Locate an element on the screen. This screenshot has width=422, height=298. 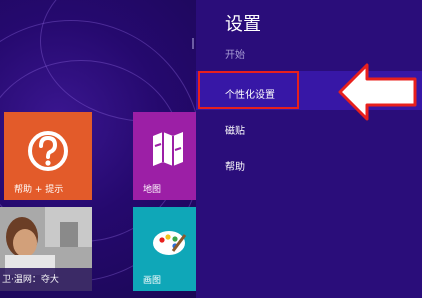
tile-help-tips: 帮助 + 提示 is located at coordinates (48, 156).